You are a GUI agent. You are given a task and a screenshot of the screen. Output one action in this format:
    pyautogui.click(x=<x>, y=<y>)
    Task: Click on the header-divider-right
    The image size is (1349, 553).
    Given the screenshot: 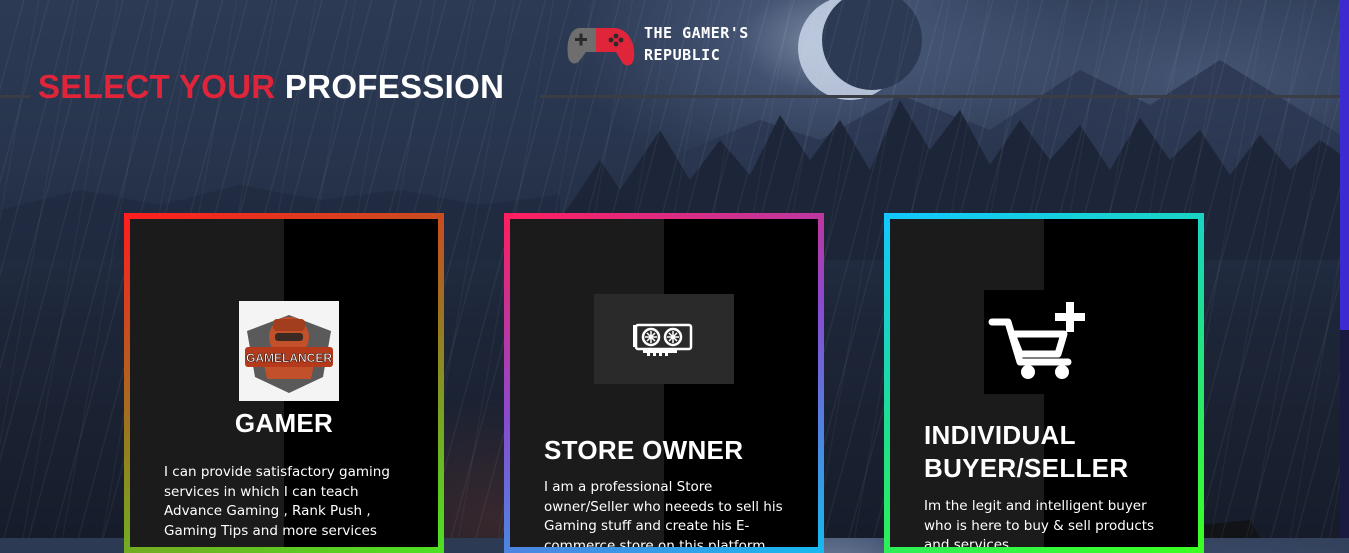 What is the action you would take?
    pyautogui.click(x=940, y=96)
    